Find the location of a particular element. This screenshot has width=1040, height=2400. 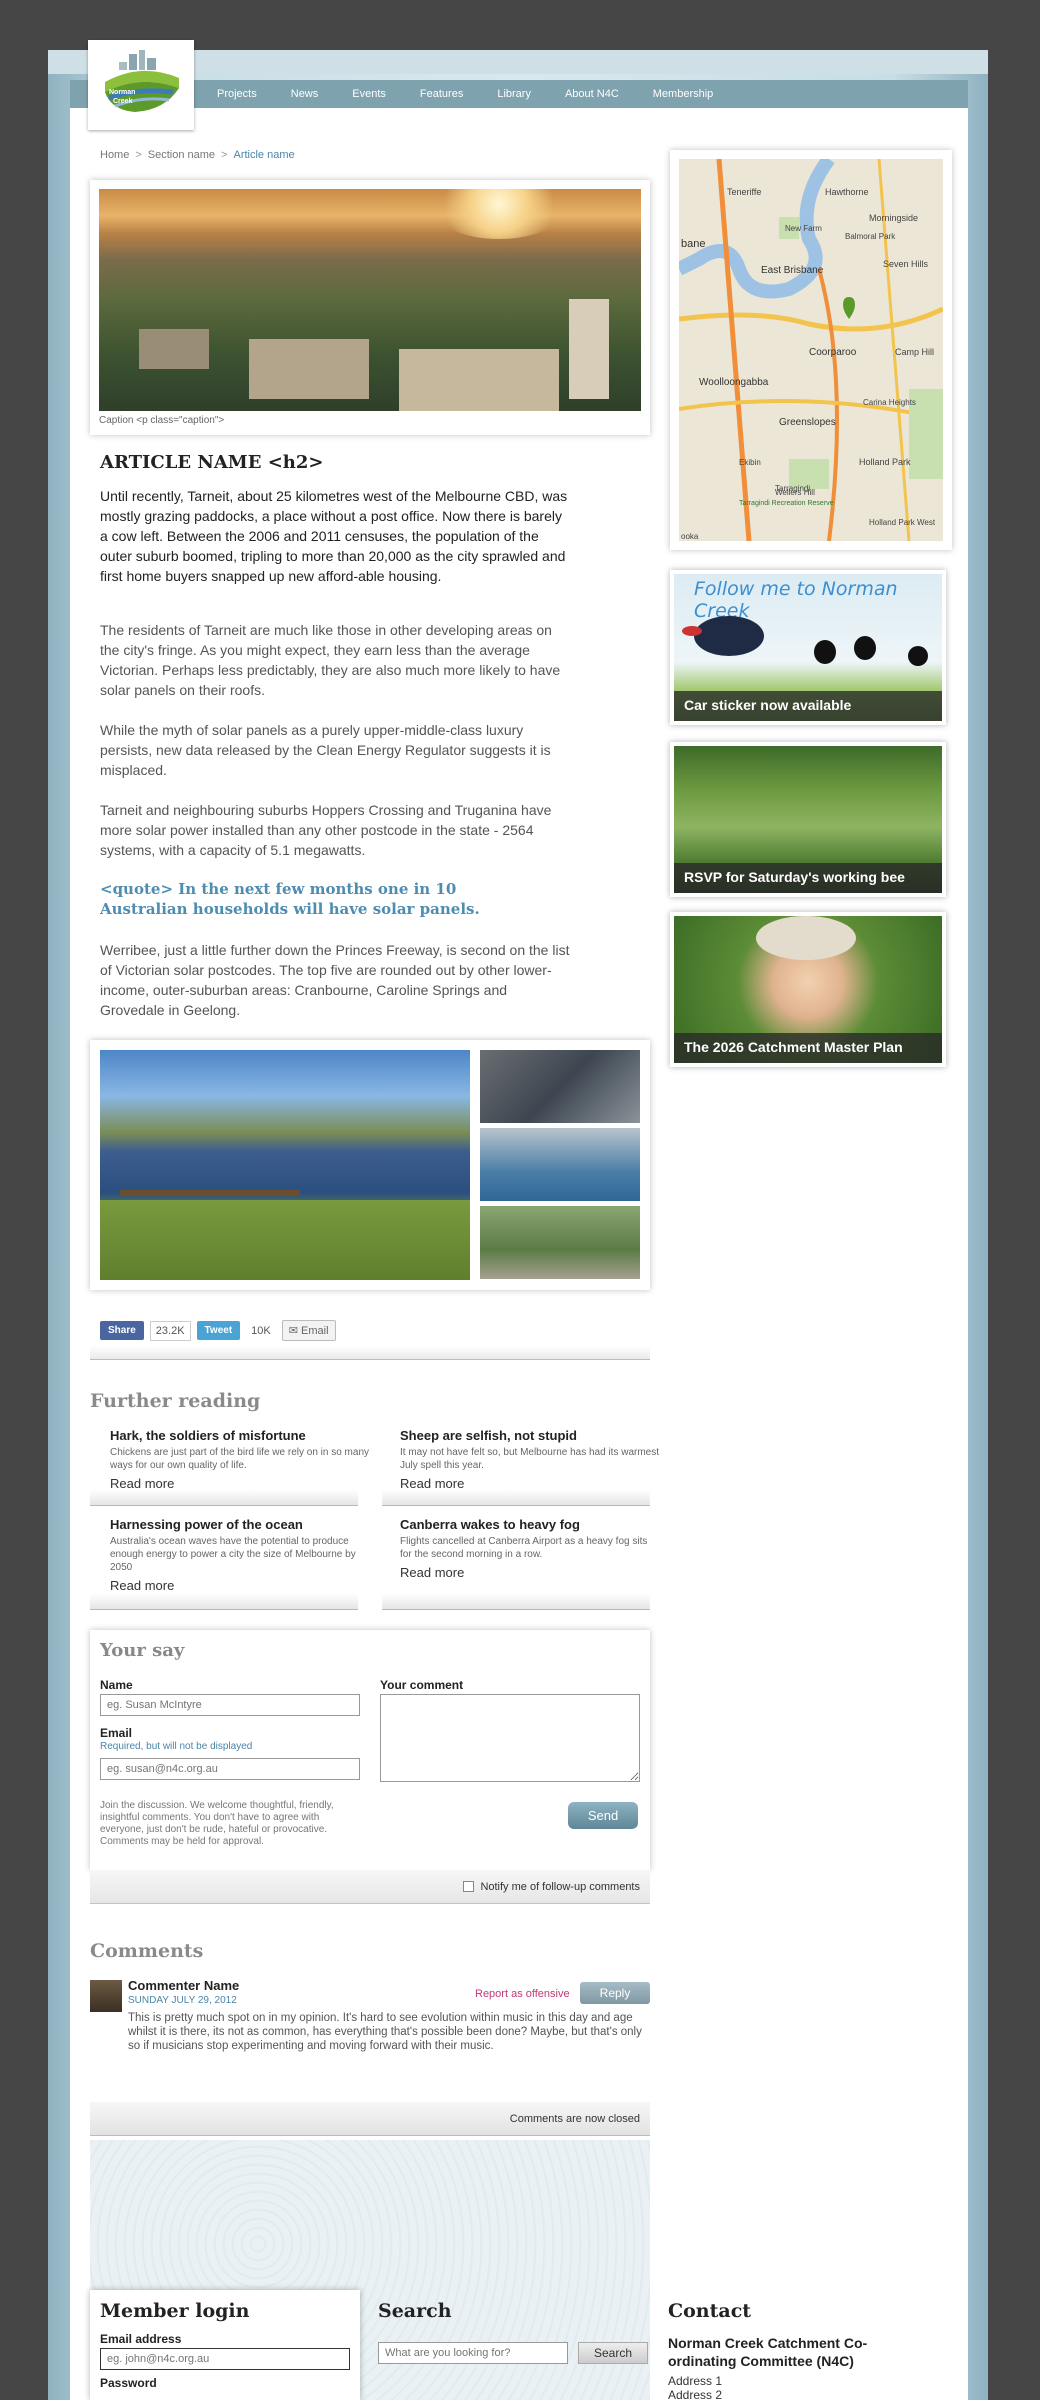

svg-text: Greenslopes is located at coordinates (807, 422).